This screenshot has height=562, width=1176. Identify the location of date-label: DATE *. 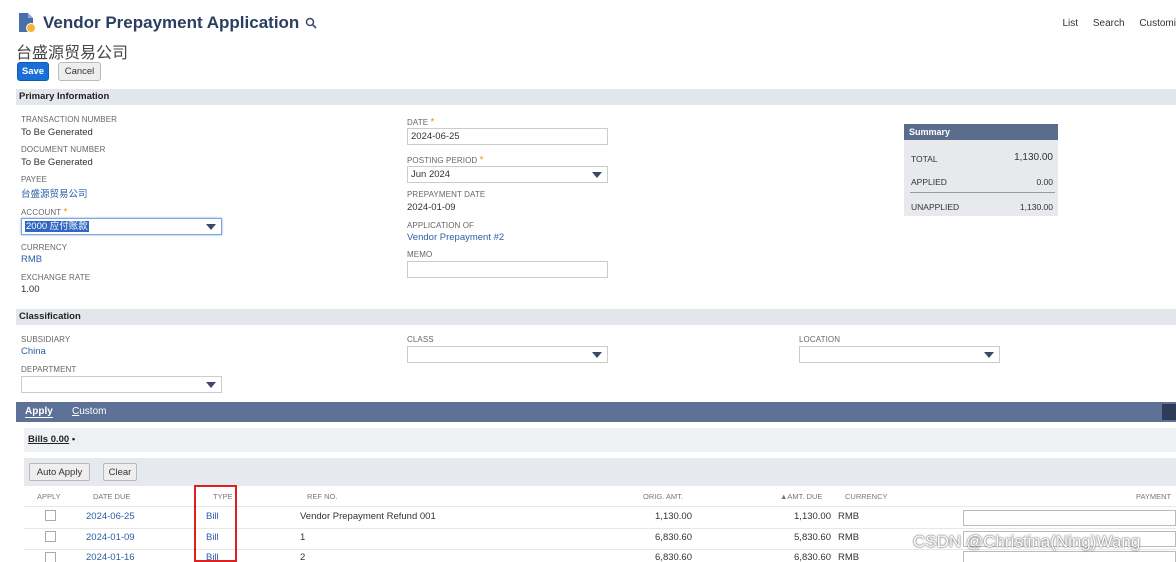
(420, 122).